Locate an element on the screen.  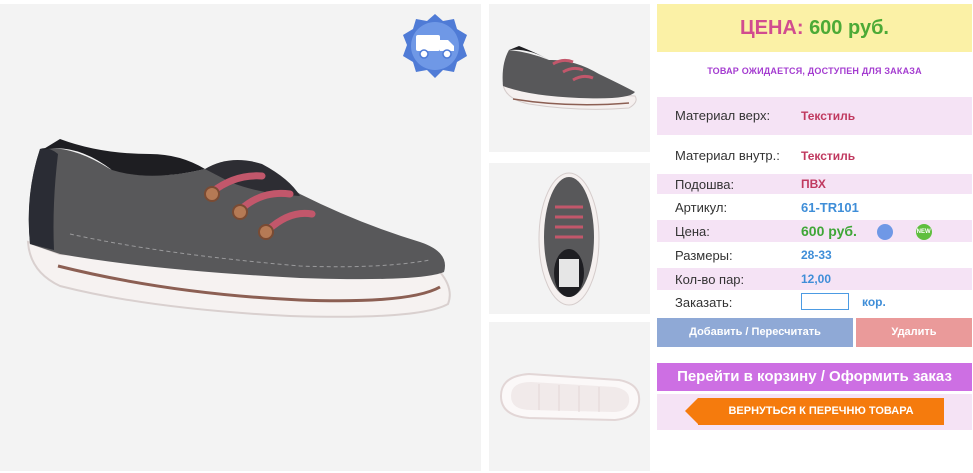
price-header: ЦЕНА: 600 руб. is located at coordinates (814, 28).